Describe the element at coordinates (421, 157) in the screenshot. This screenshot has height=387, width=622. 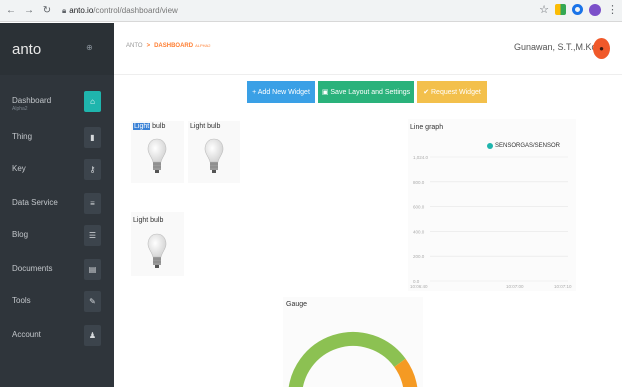
I see `y-tick-label: 1,024.0` at that location.